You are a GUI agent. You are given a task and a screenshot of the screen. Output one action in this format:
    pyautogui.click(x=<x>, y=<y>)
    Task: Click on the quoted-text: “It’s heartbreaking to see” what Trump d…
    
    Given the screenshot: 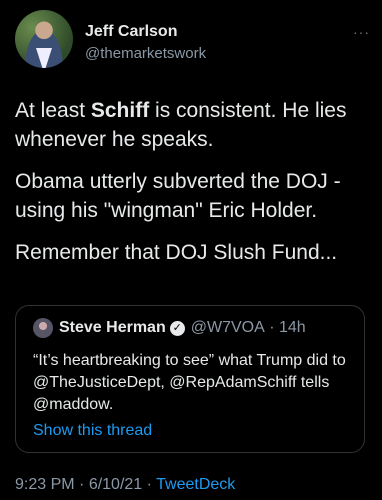 What is the action you would take?
    pyautogui.click(x=189, y=382)
    